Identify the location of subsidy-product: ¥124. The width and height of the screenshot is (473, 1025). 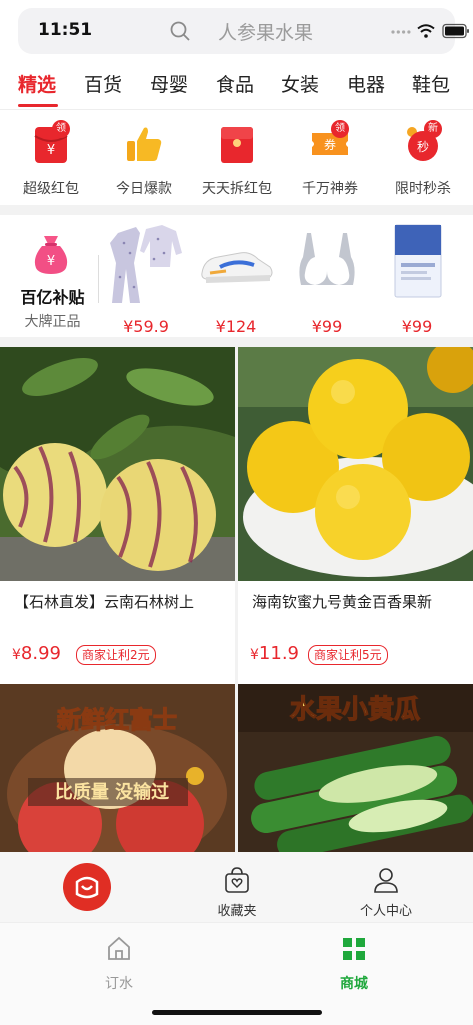
(236, 279).